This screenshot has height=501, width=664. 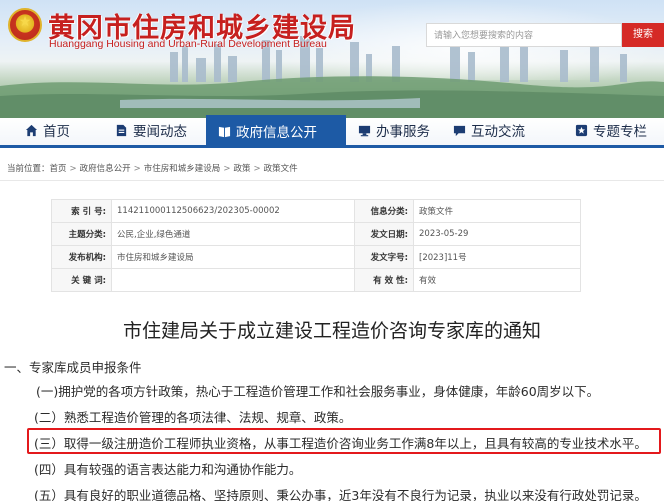 I want to click on article-paragraph: (四）具有较强的语言表达能力和沟通协作能力。, so click(x=168, y=469).